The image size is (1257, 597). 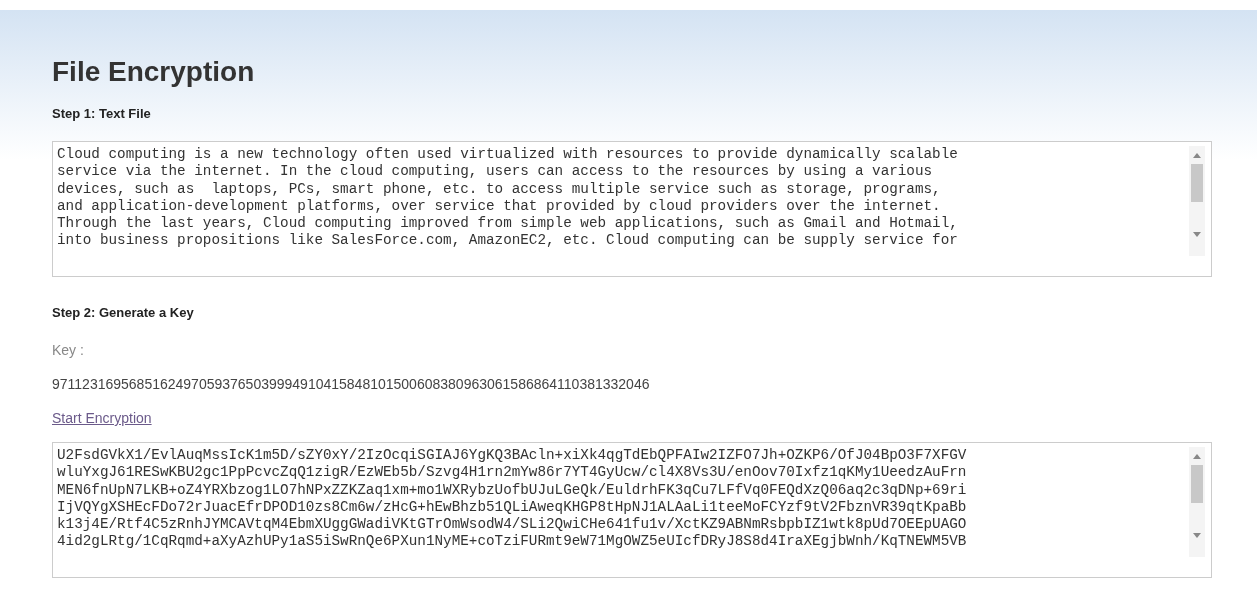 What do you see at coordinates (123, 312) in the screenshot?
I see `step-heading: Step 2: Generate a Key` at bounding box center [123, 312].